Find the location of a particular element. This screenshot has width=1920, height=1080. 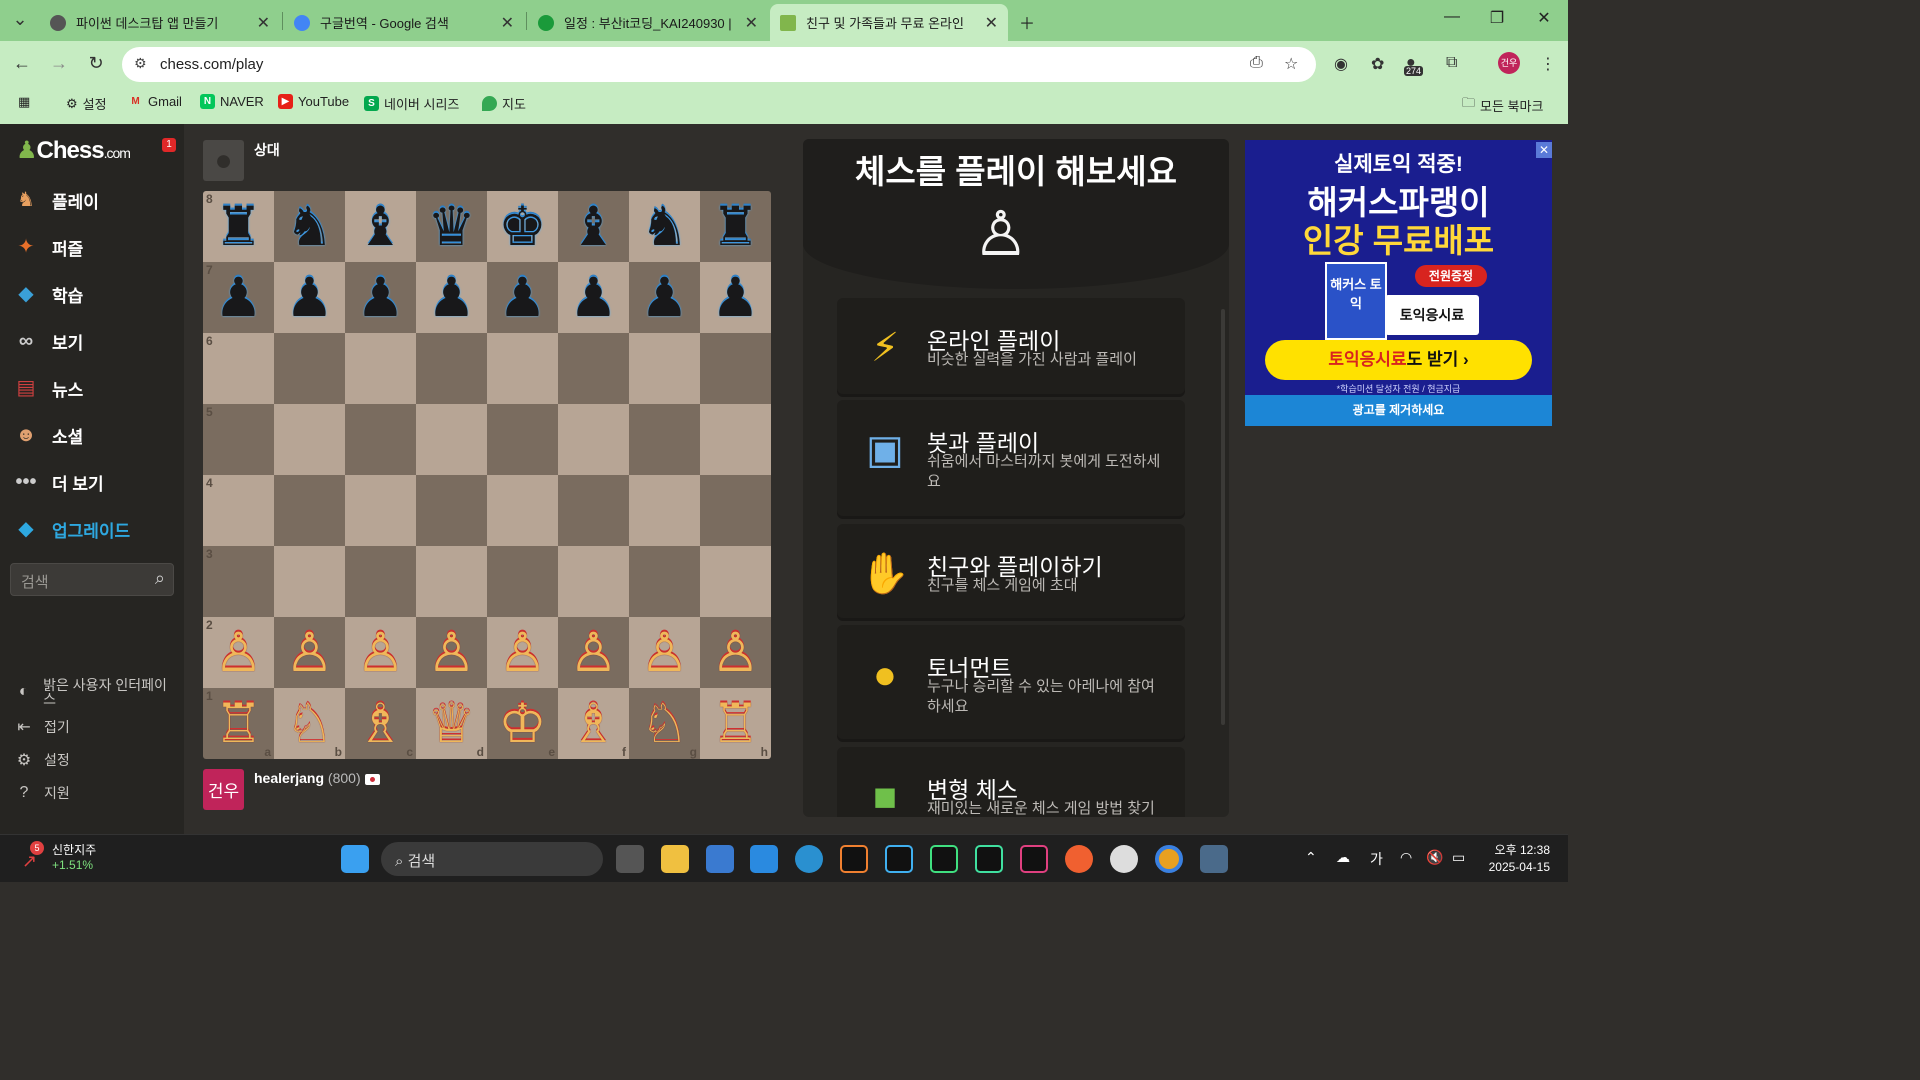

board-square-d3 is located at coordinates (451, 581).